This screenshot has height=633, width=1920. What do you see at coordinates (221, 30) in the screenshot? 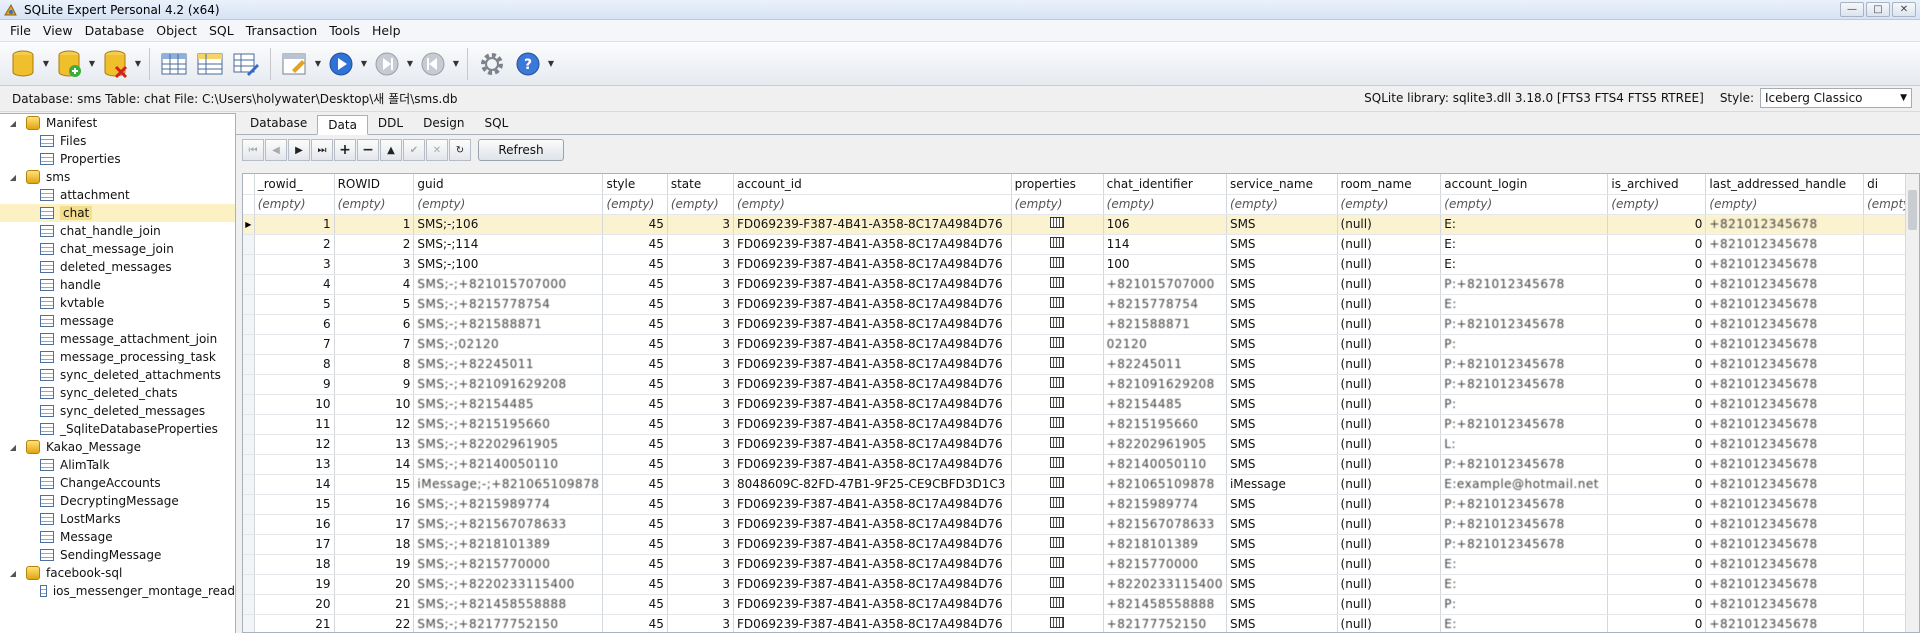
I see `menu-sql: SQL` at bounding box center [221, 30].